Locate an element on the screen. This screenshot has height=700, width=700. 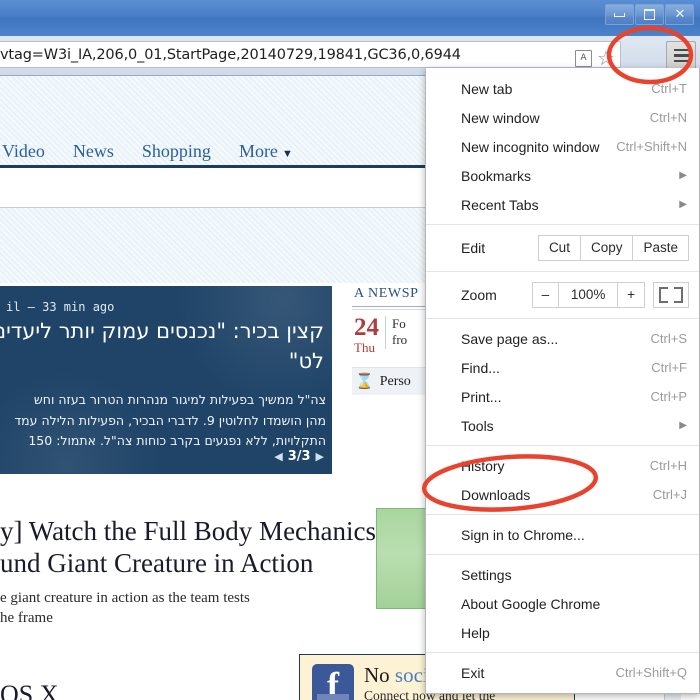
article-headline-line-2: und Giant Creature in Action is located at coordinates (157, 562).